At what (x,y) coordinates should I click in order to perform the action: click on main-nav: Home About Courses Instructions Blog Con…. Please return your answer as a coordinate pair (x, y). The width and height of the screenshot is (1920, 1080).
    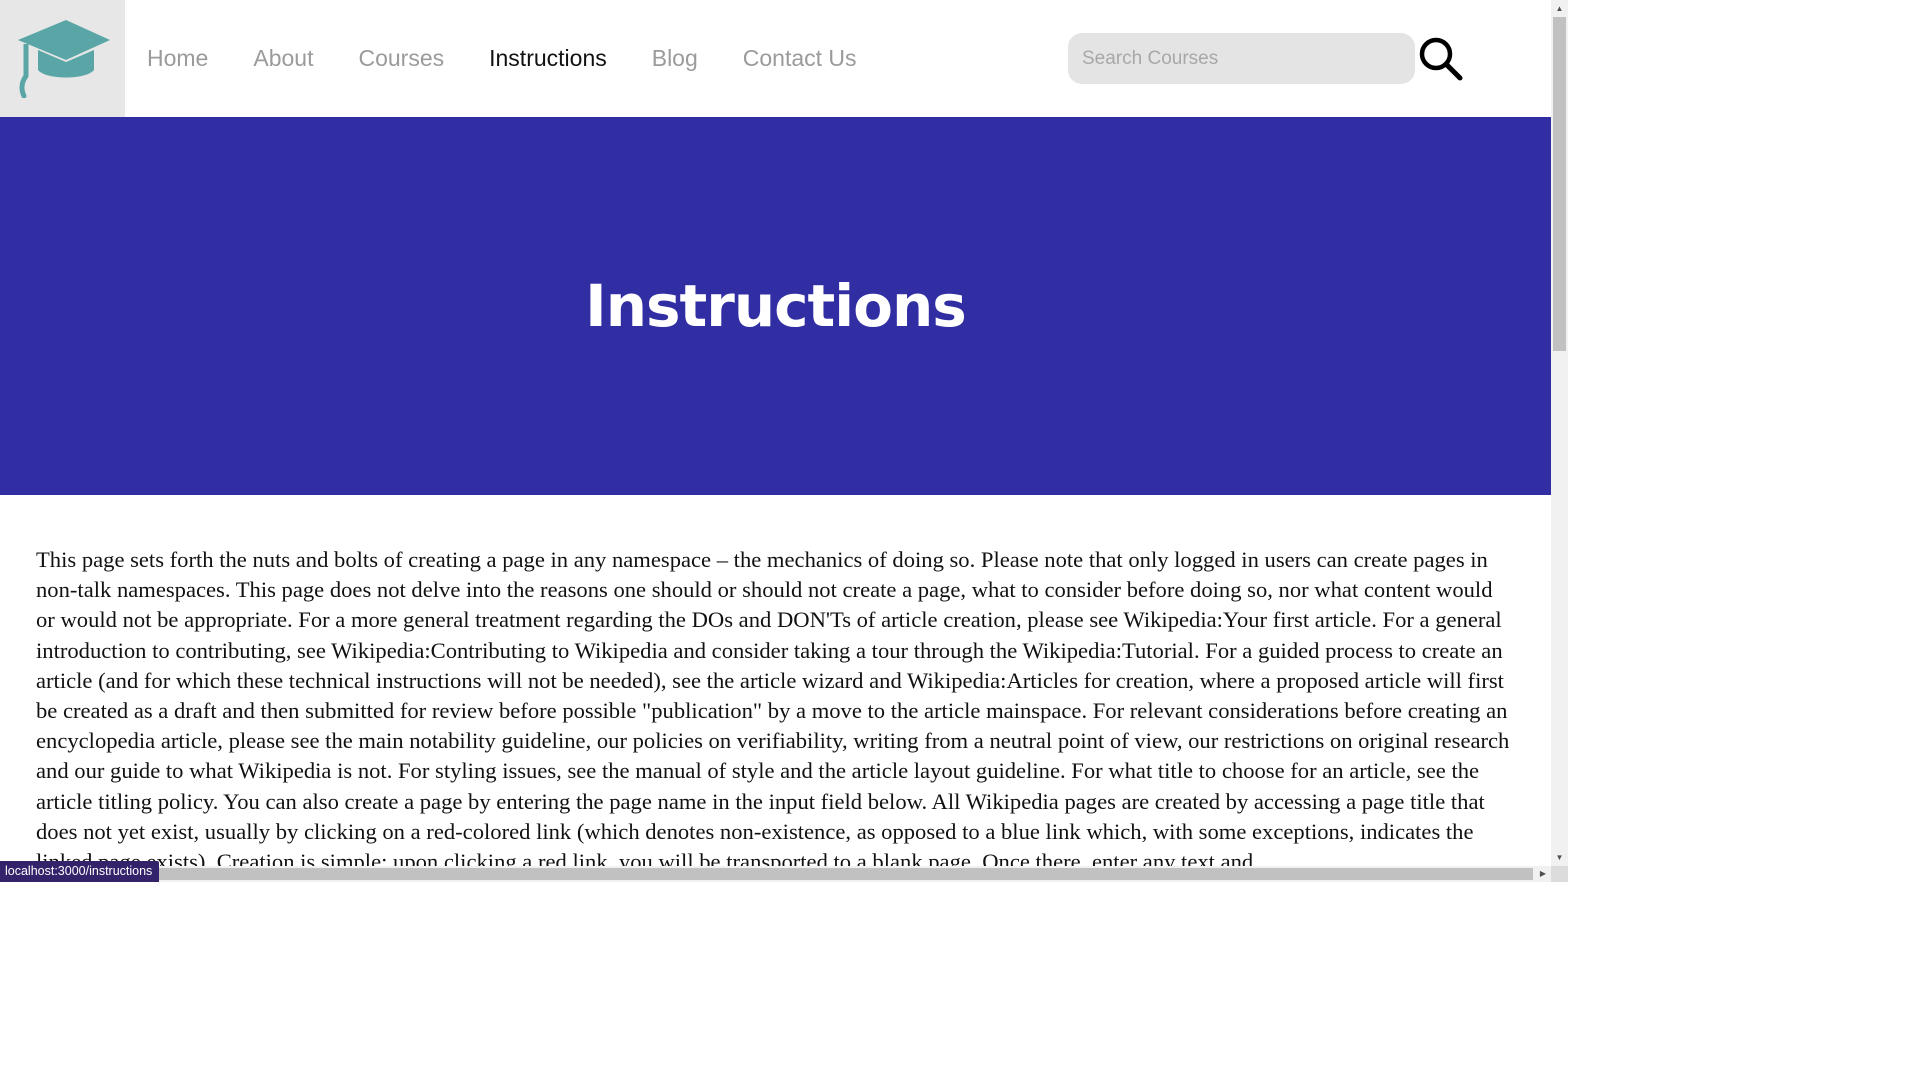
    Looking at the image, I should click on (524, 58).